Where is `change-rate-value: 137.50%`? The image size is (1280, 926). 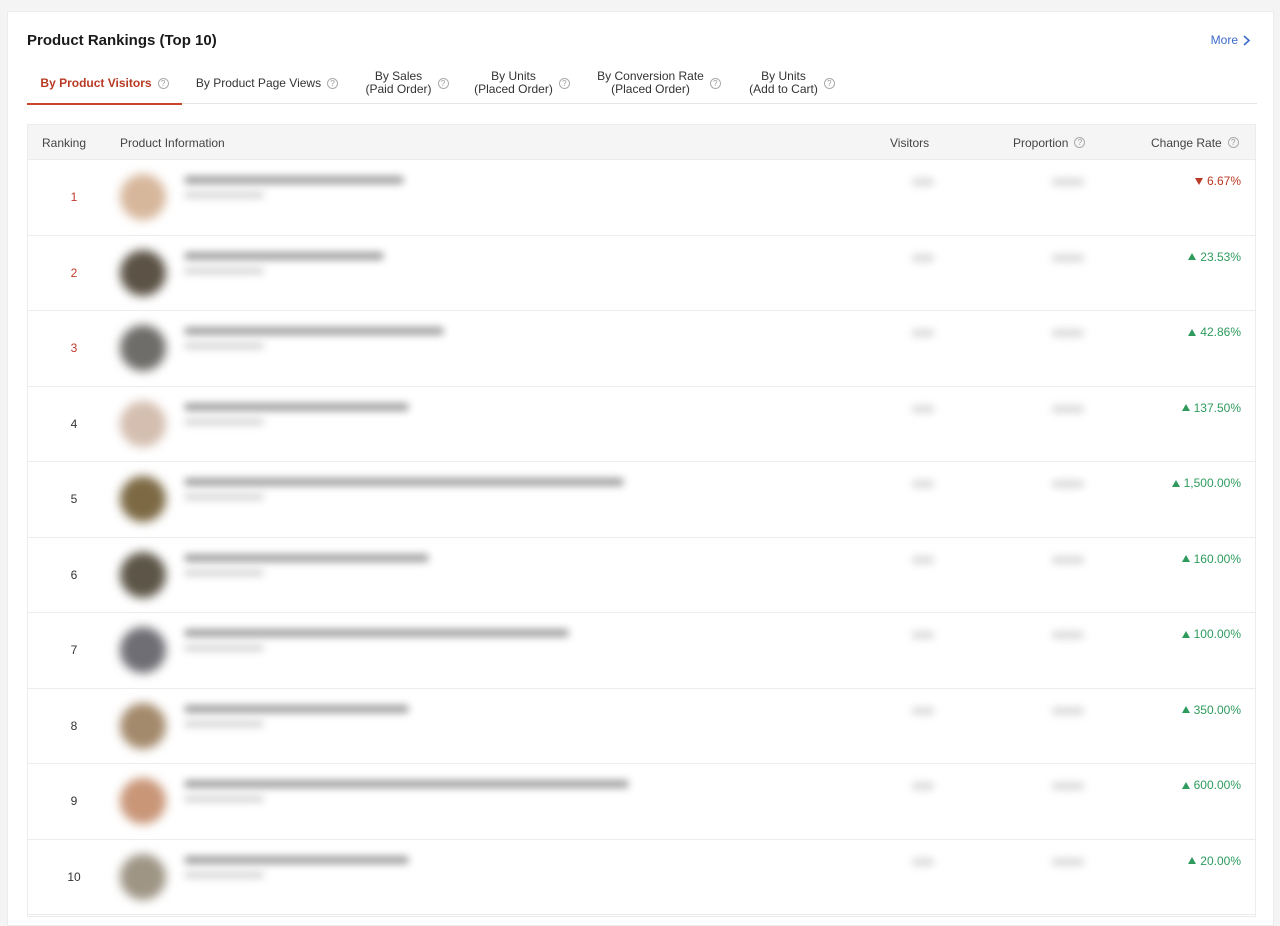
change-rate-value: 137.50% is located at coordinates (1217, 407).